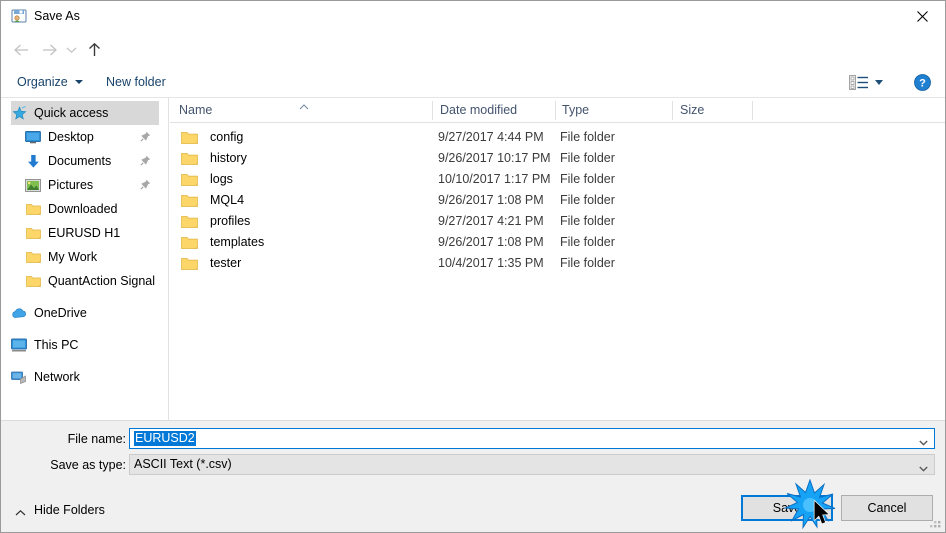 The height and width of the screenshot is (533, 946). I want to click on column-header-name: Name, so click(195, 110).